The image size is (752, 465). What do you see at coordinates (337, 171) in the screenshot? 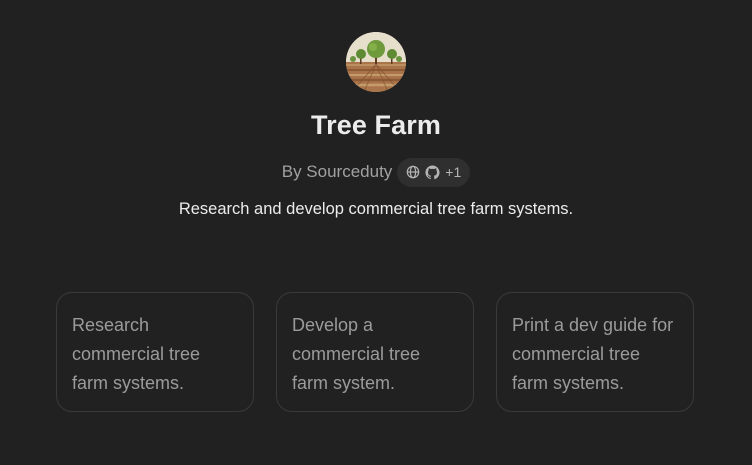
I see `author-byline: By Sourceduty` at bounding box center [337, 171].